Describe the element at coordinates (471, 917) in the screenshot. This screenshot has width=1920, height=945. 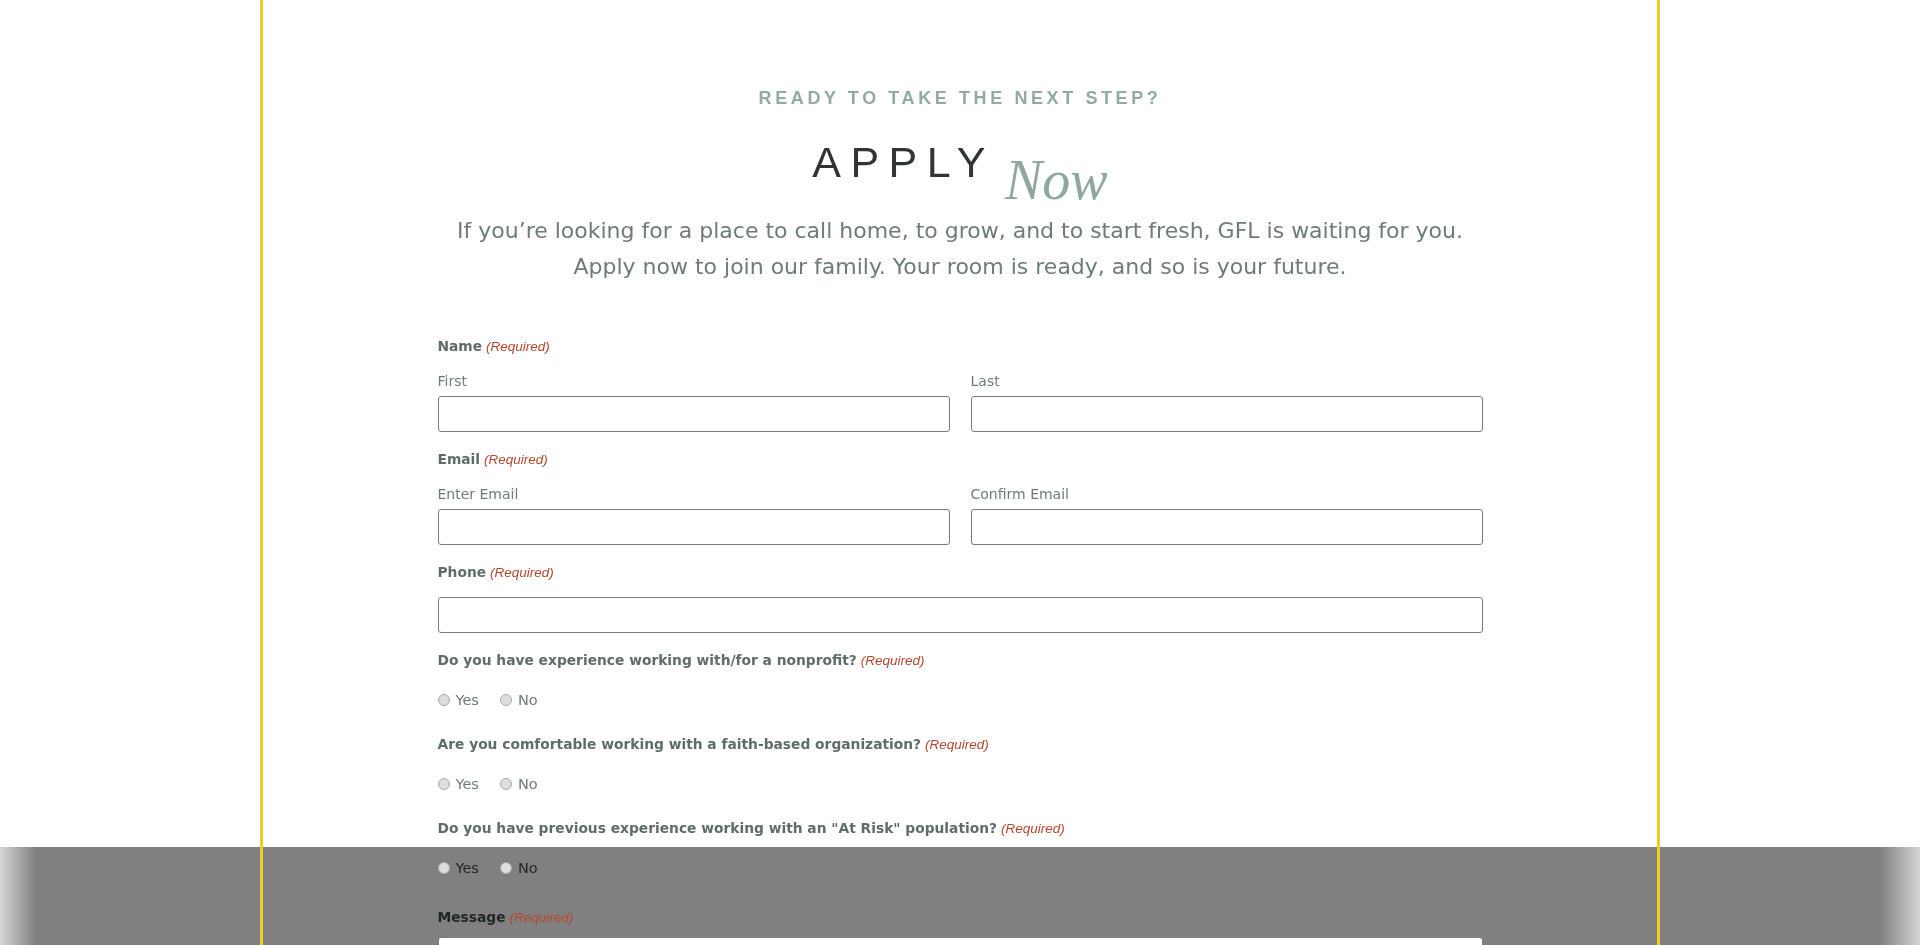
I see `field-label: Message` at that location.